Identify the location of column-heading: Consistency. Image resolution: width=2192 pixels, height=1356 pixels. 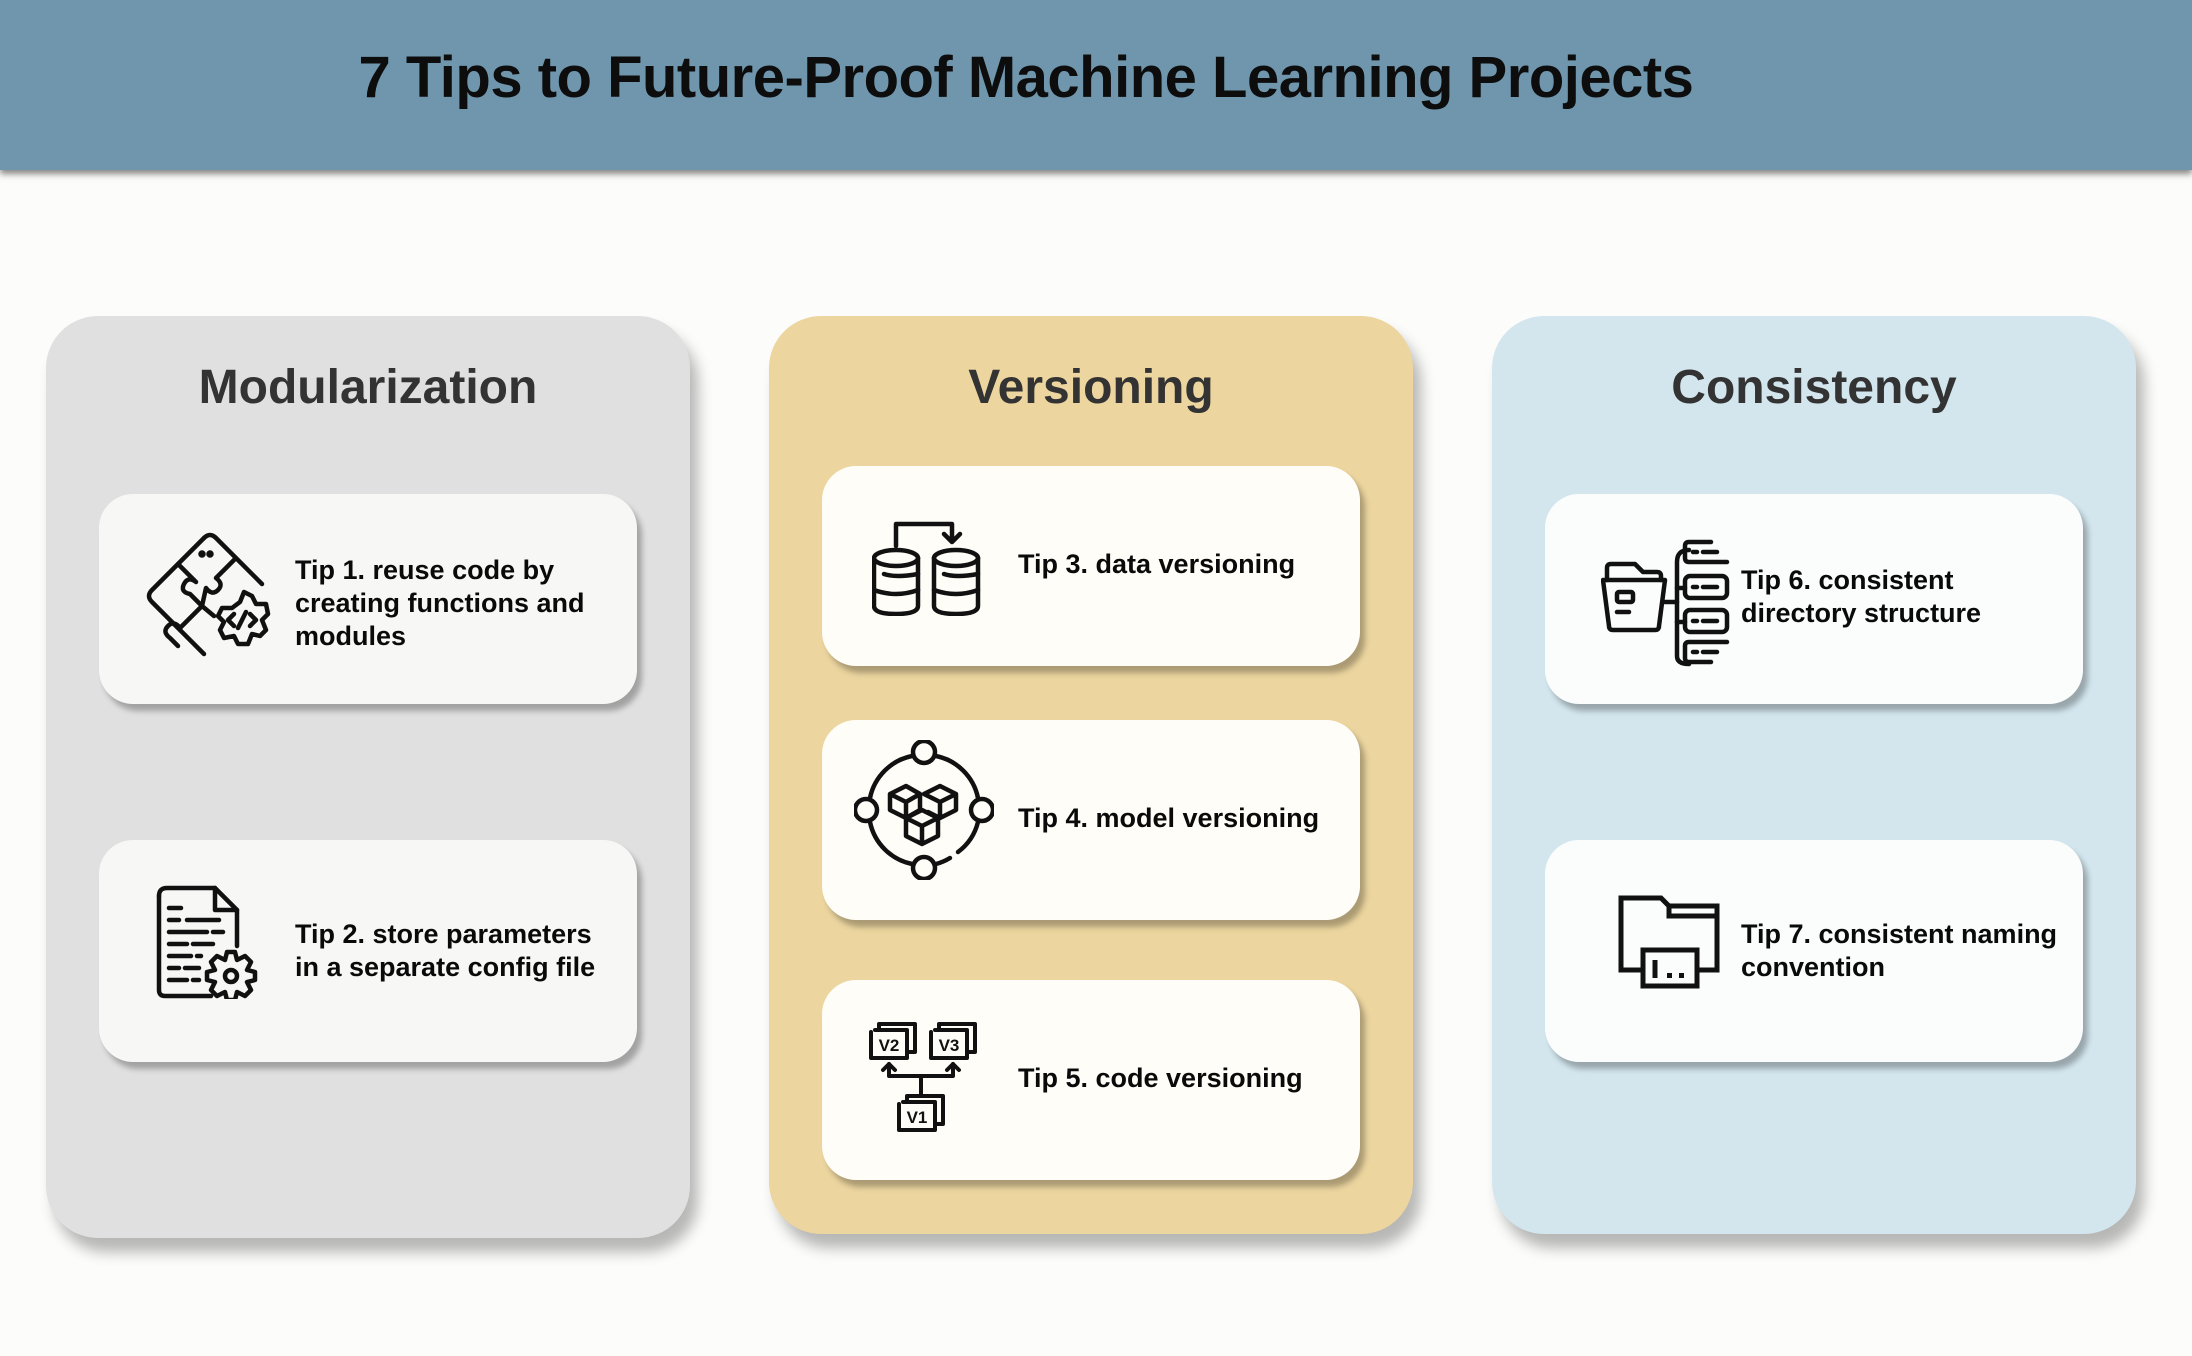
(1814, 387).